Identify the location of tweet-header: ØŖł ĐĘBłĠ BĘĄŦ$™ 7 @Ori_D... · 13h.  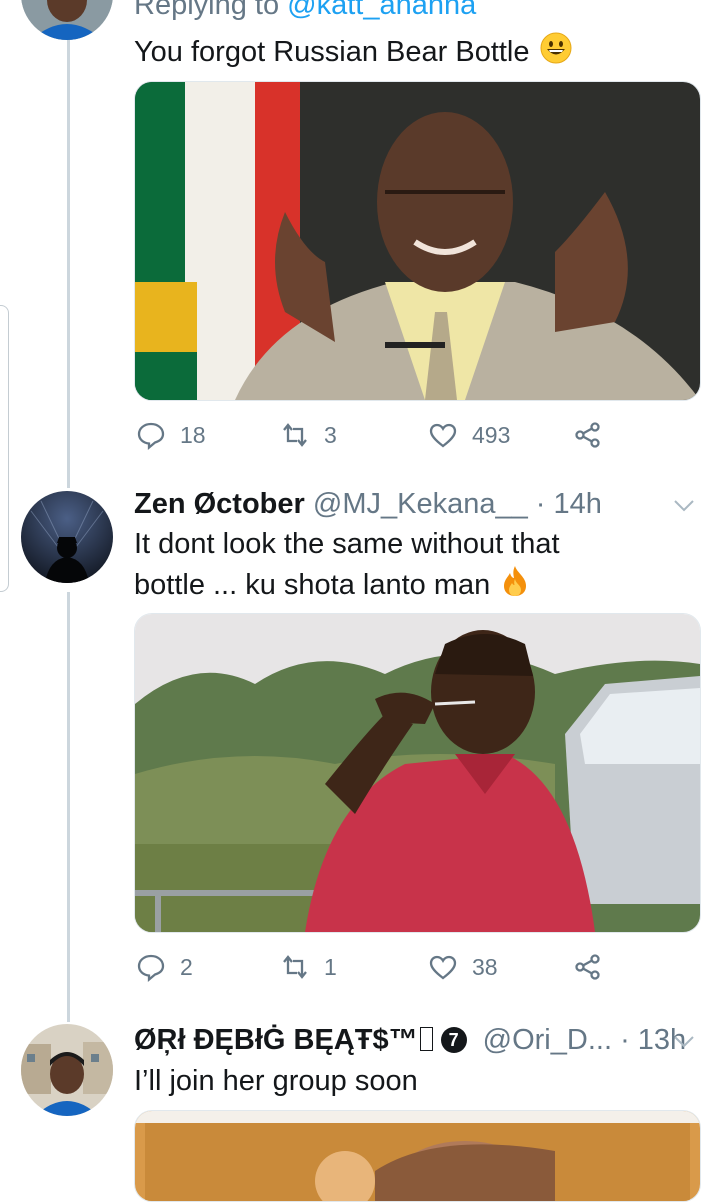
(410, 1040).